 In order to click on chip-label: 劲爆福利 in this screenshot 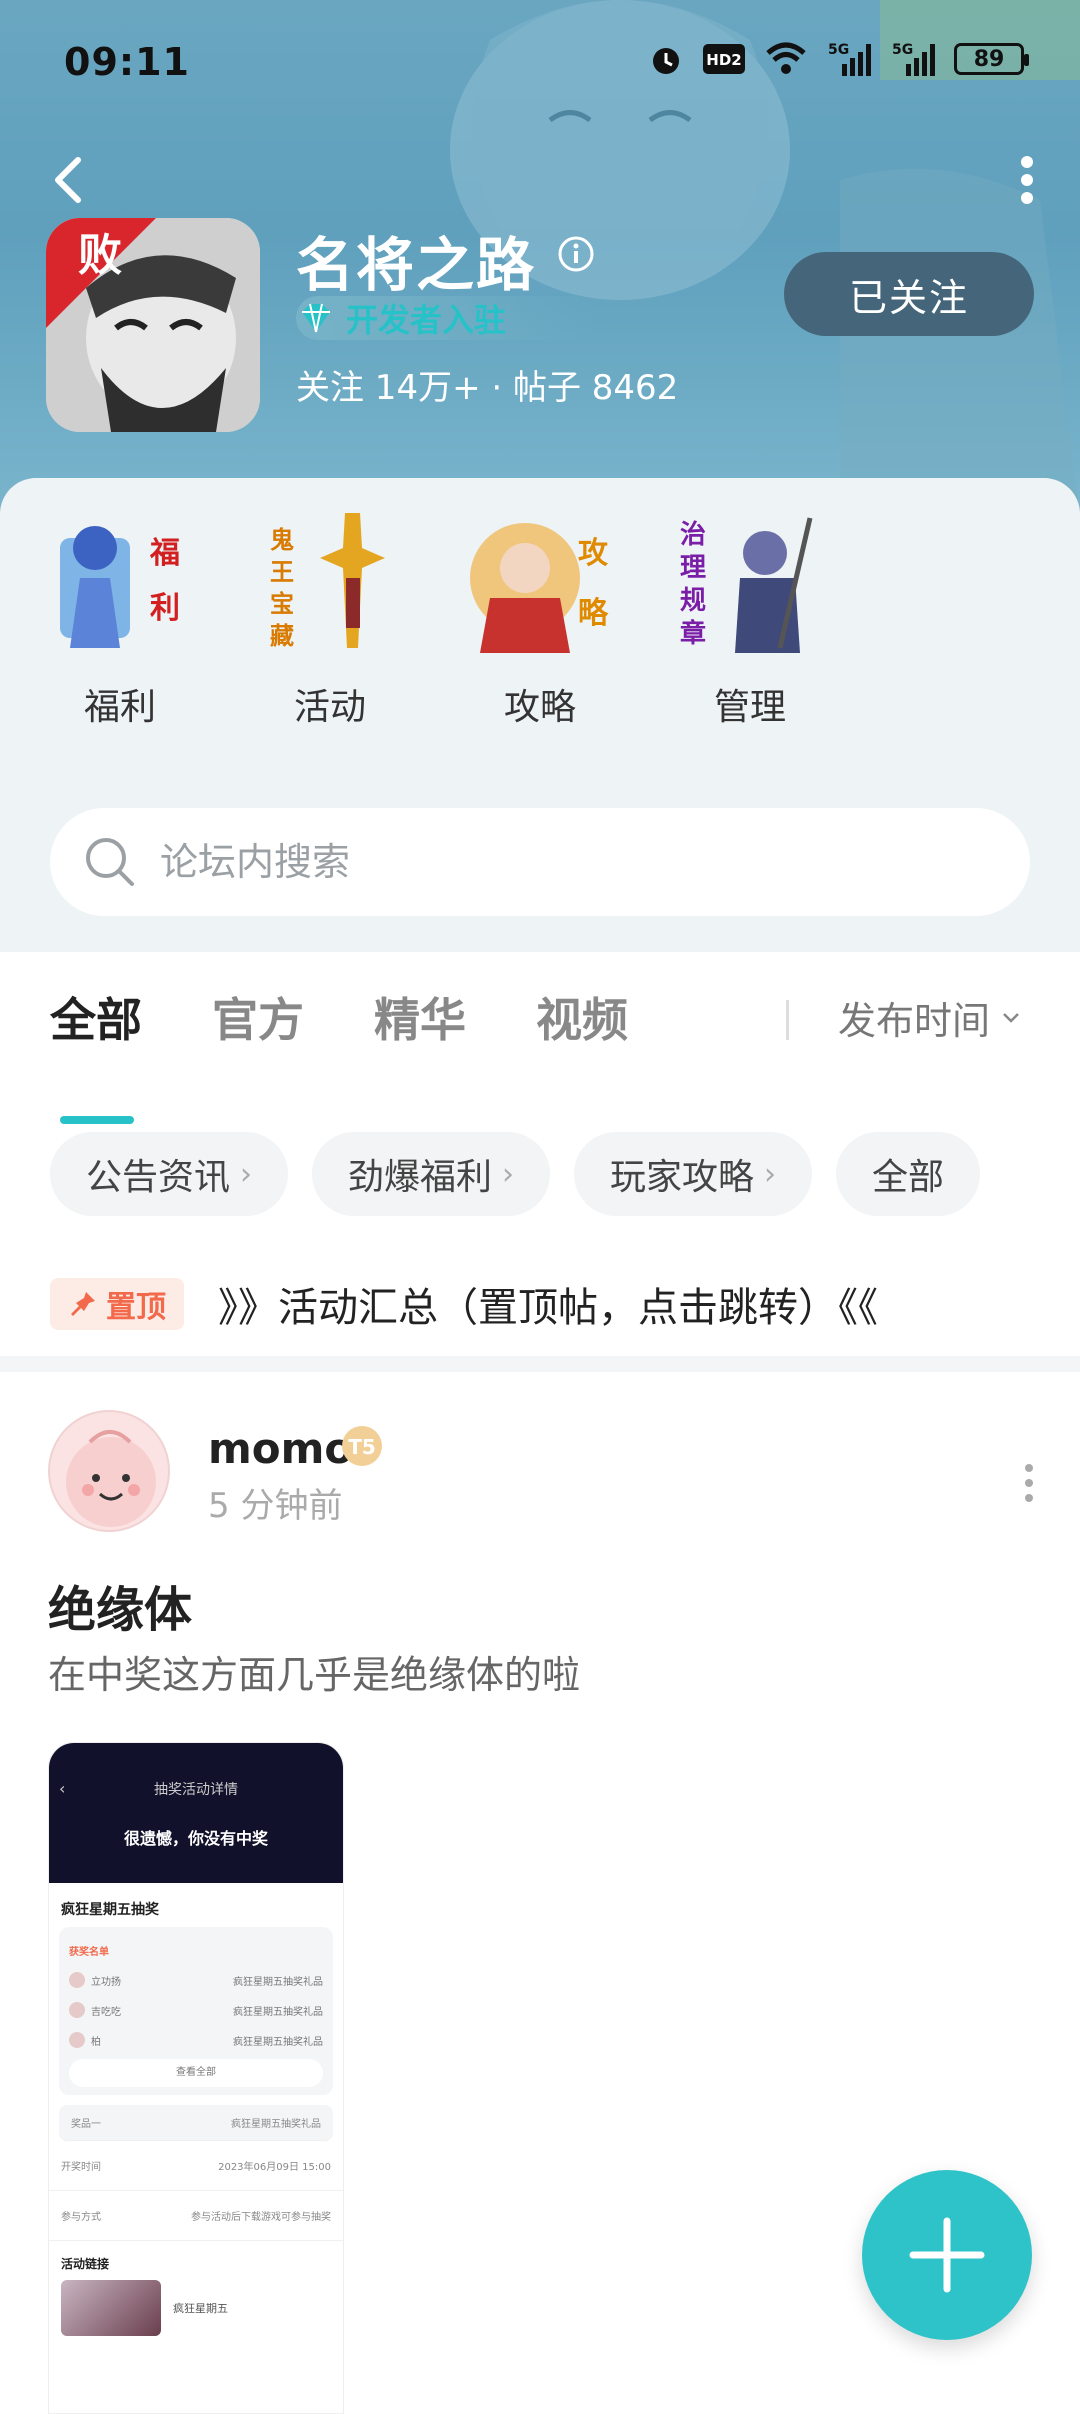, I will do `click(420, 1177)`.